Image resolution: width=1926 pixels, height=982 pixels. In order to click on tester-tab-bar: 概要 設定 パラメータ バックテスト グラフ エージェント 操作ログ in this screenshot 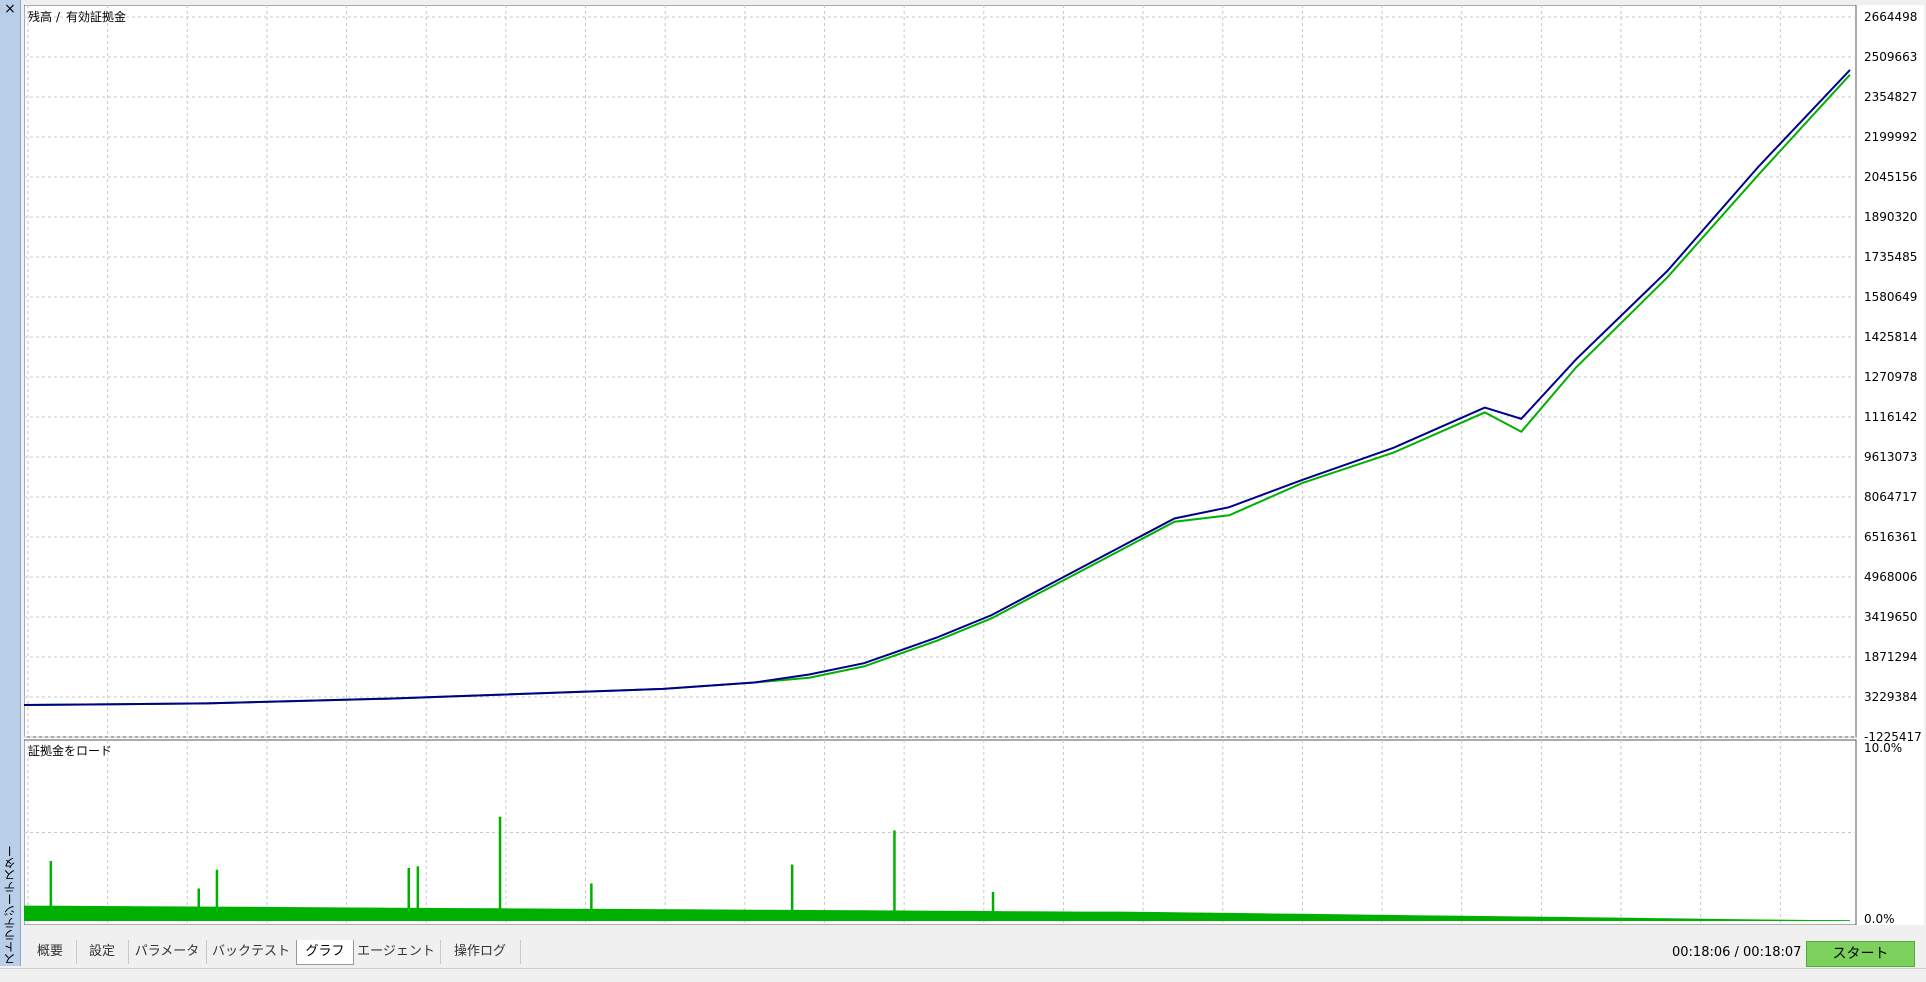, I will do `click(975, 953)`.